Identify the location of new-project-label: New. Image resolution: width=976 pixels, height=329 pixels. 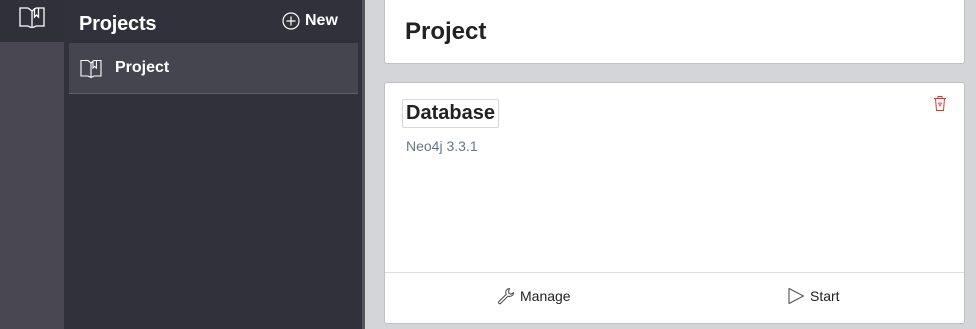
(321, 20).